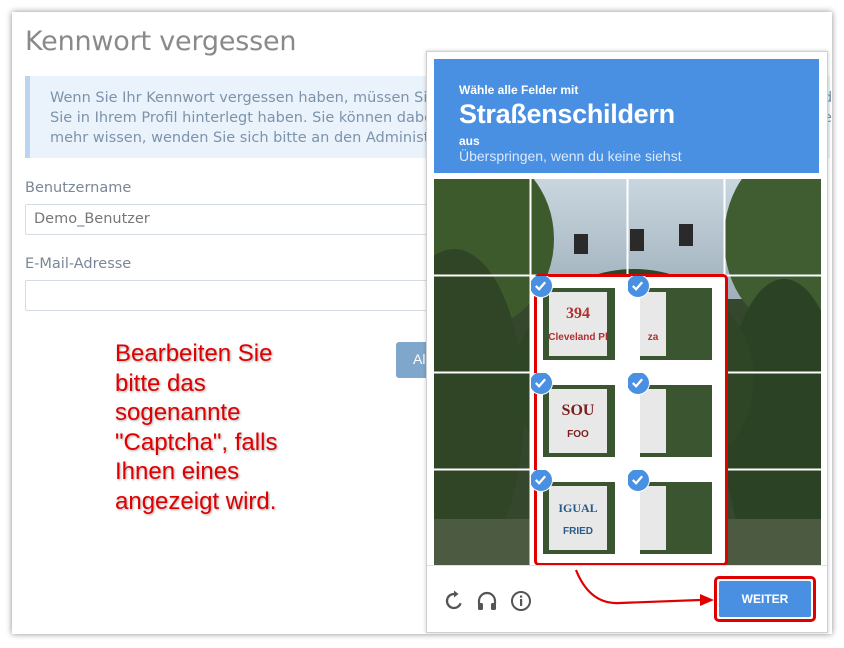 This screenshot has width=844, height=648. I want to click on annotation-line: bitte das, so click(160, 383).